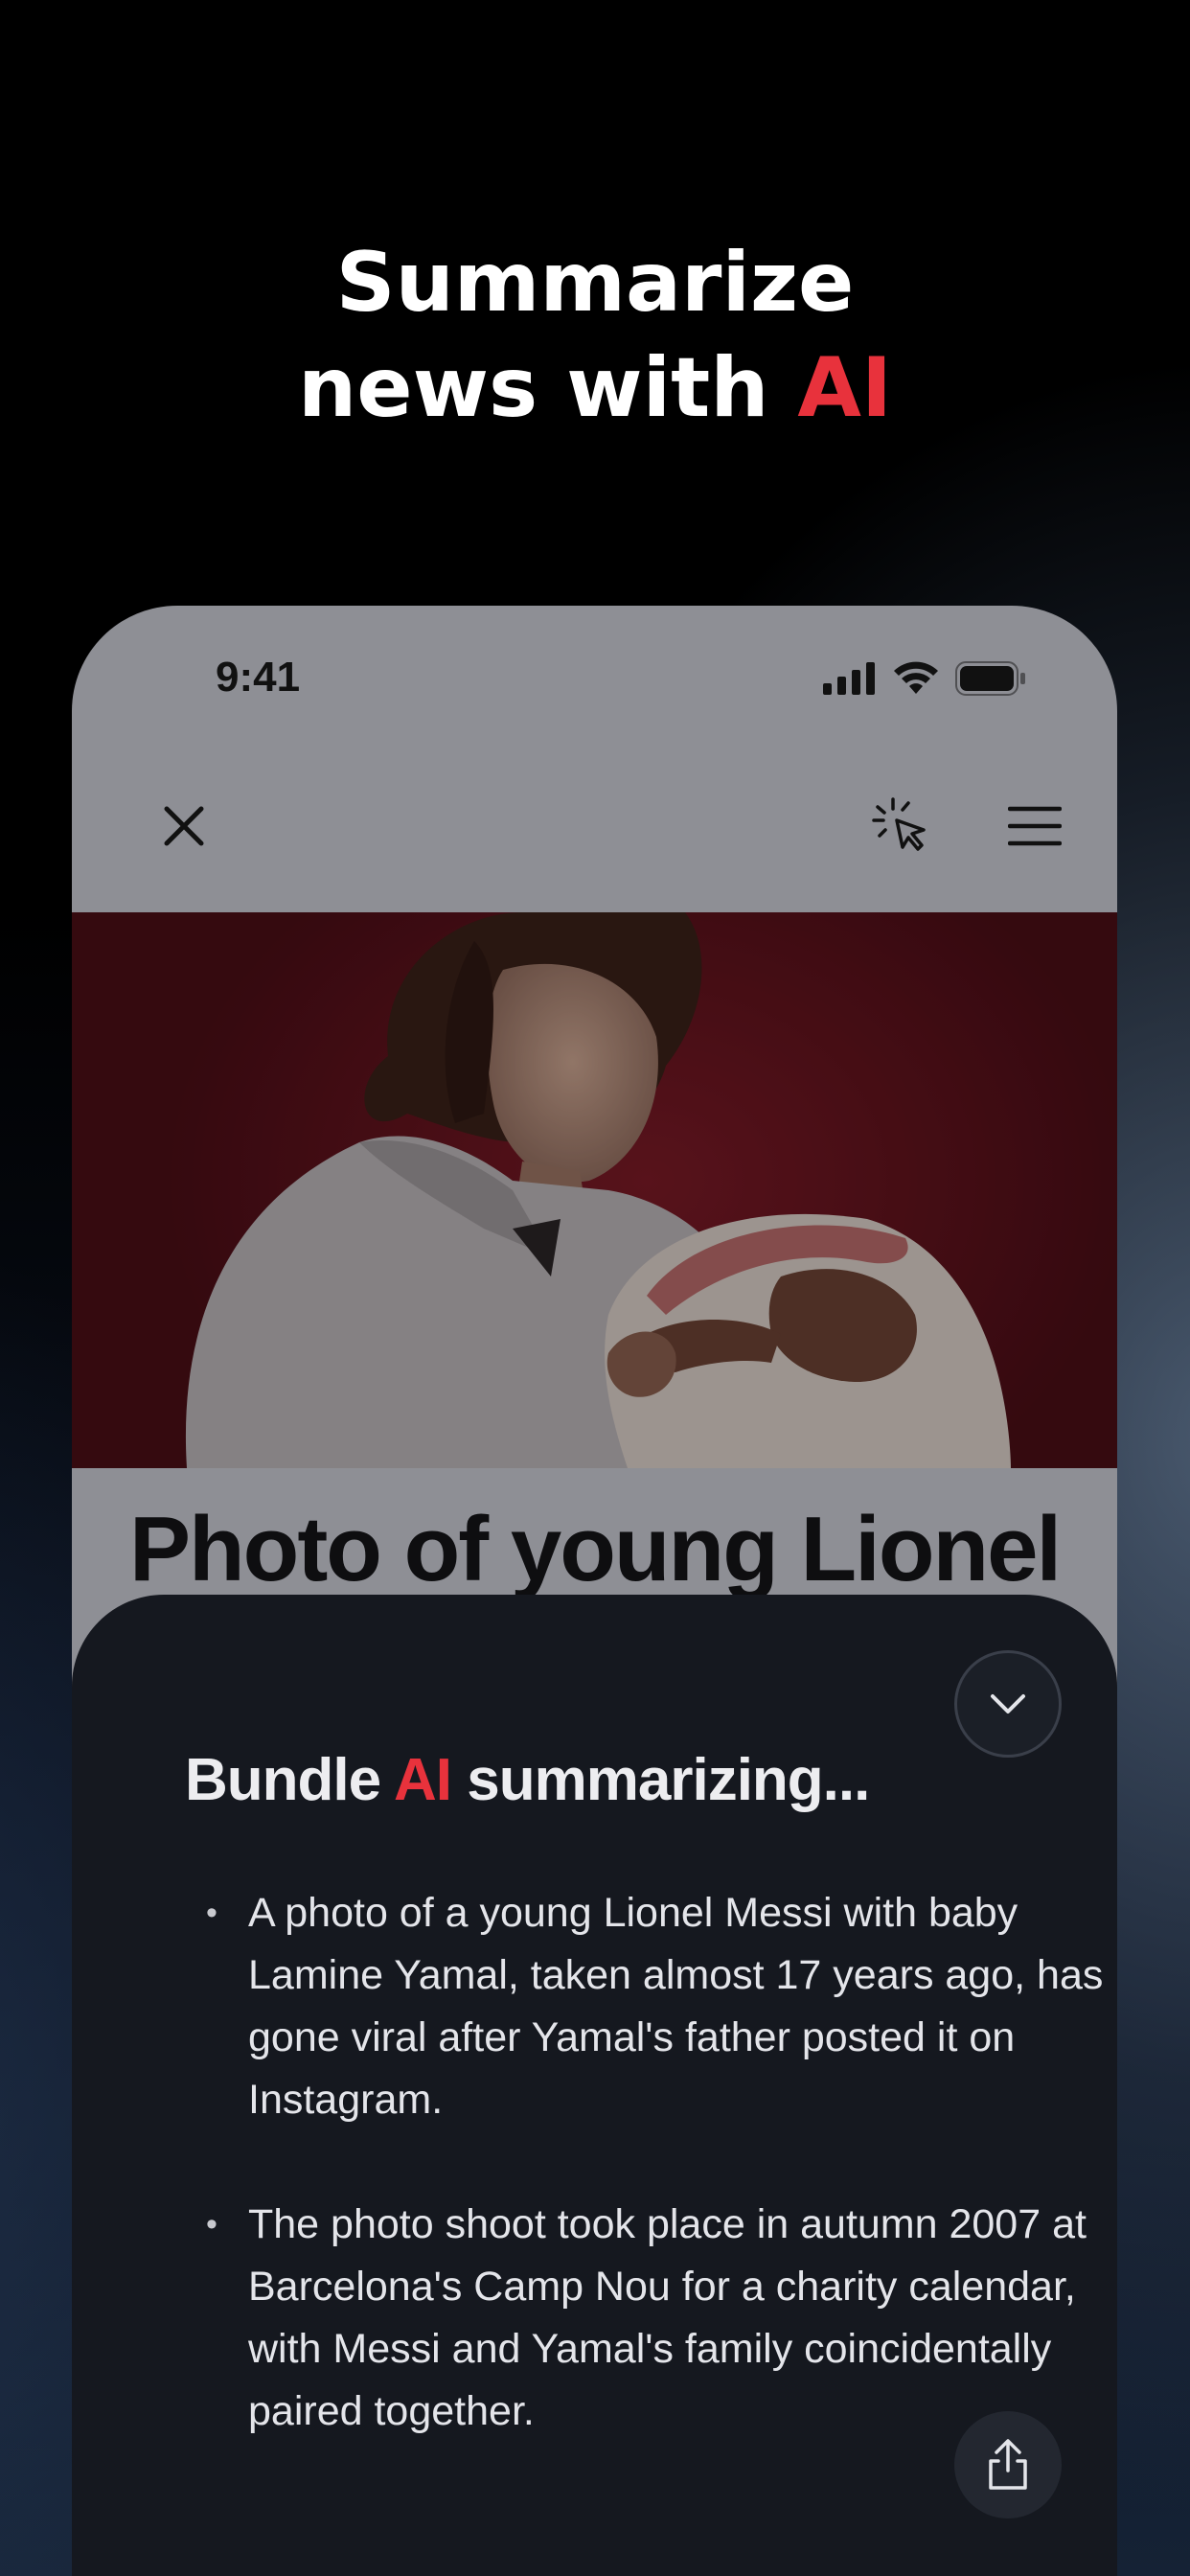 Image resolution: width=1190 pixels, height=2576 pixels. I want to click on share-button, so click(1008, 2464).